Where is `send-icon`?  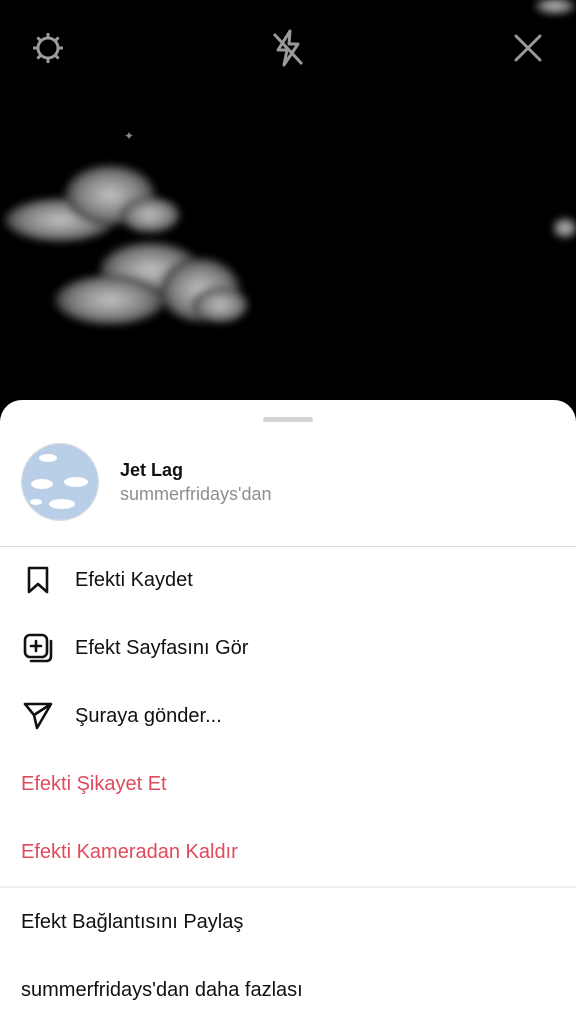
send-icon is located at coordinates (38, 716).